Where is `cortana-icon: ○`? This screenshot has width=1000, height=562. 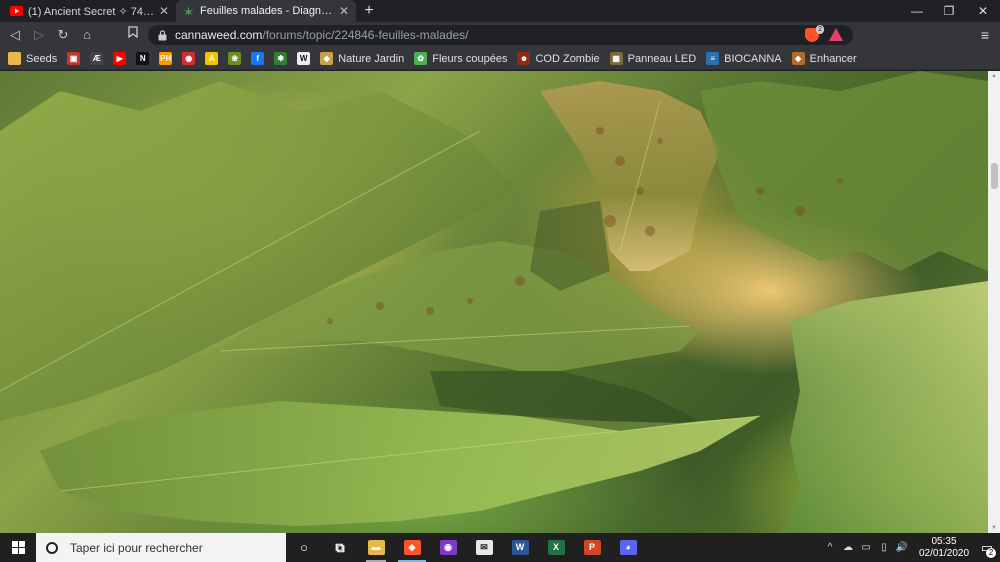 cortana-icon: ○ is located at coordinates (304, 547).